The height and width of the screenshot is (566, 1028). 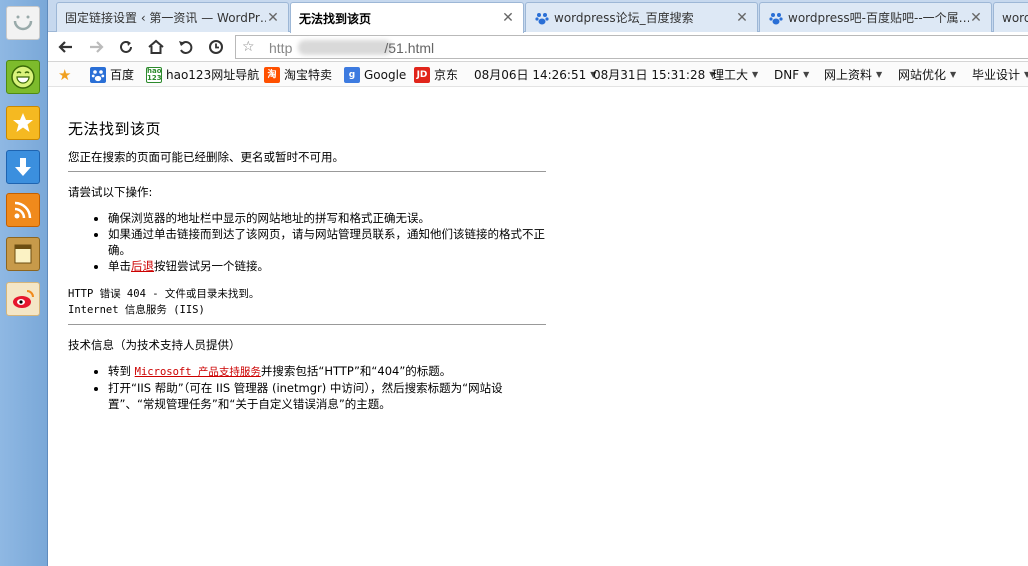 What do you see at coordinates (156, 47) in the screenshot?
I see `home-icon` at bounding box center [156, 47].